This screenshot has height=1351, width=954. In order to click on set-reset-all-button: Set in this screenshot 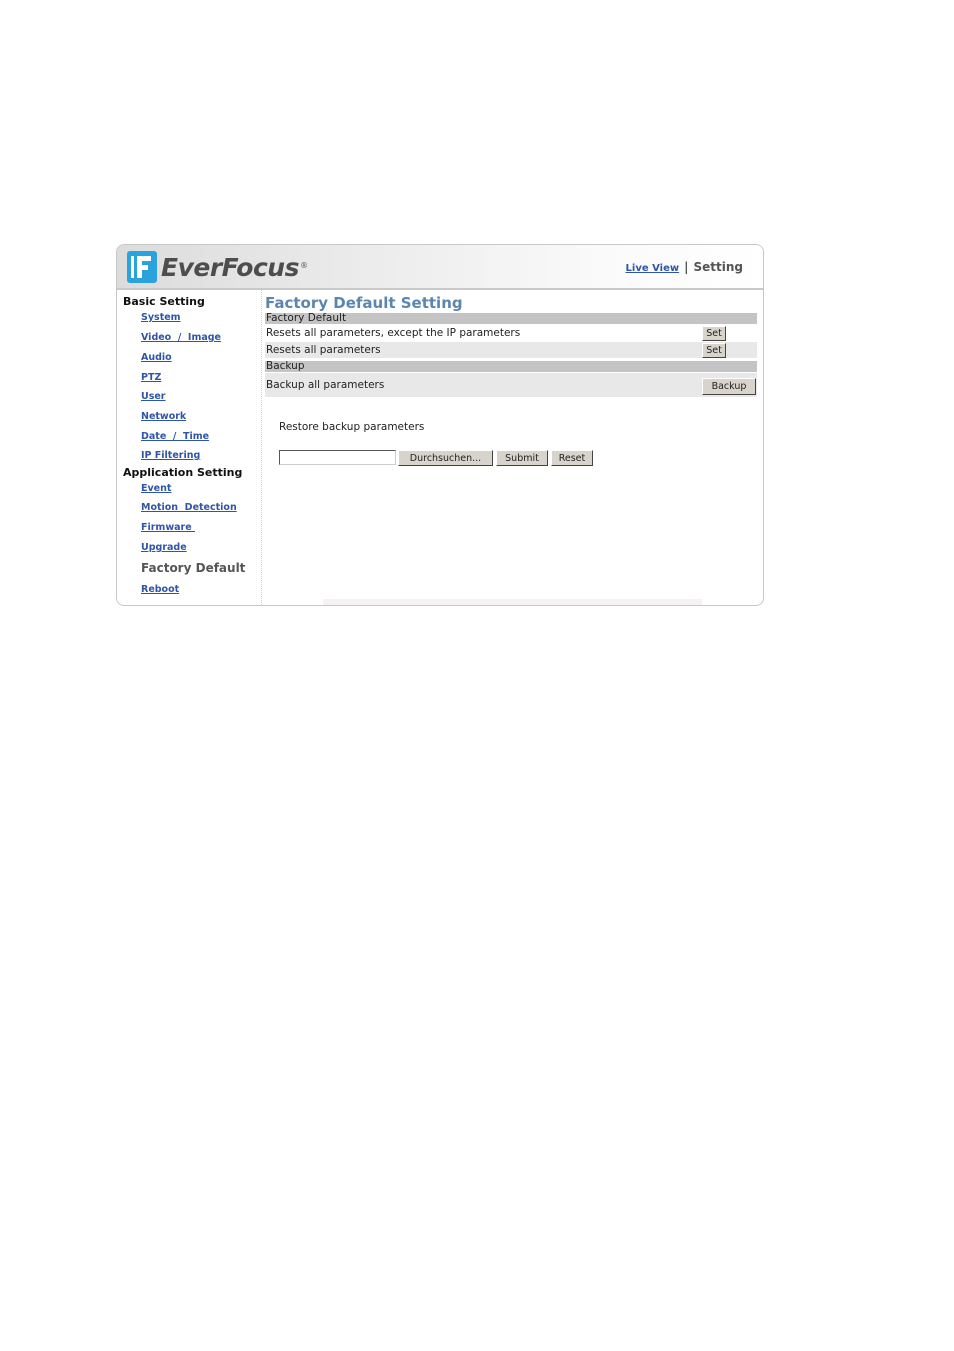, I will do `click(714, 350)`.